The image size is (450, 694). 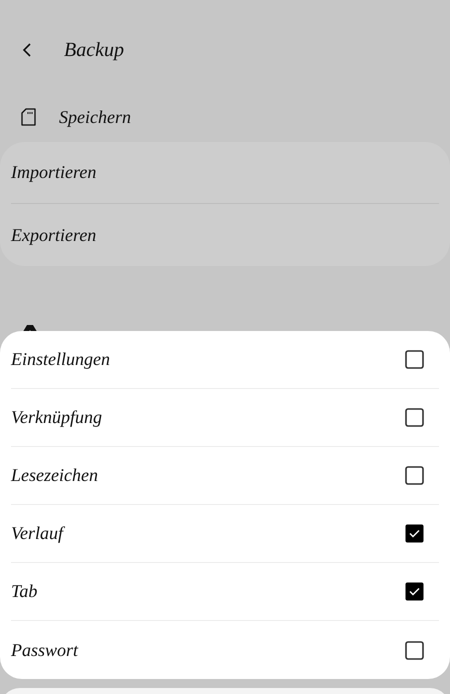 What do you see at coordinates (95, 117) in the screenshot?
I see `storage-label: Speichern` at bounding box center [95, 117].